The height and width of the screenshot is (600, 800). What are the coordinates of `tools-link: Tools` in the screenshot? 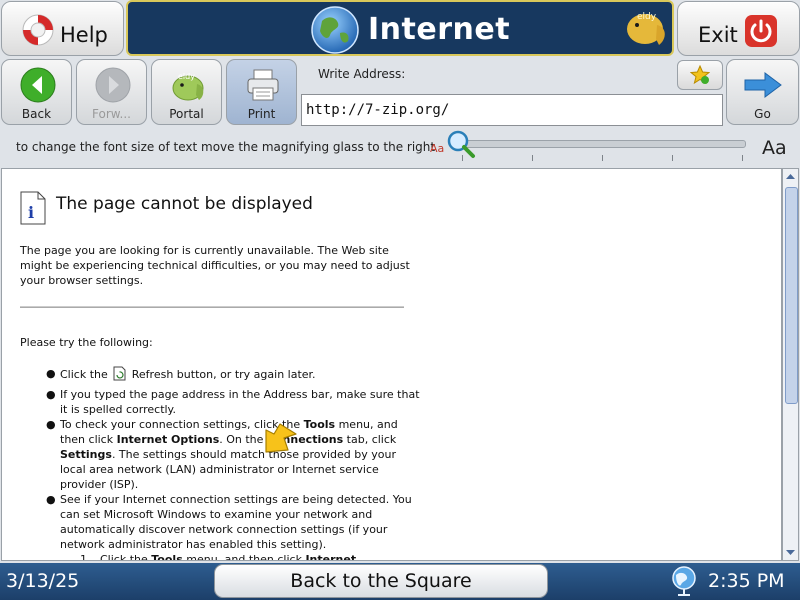 It's located at (319, 424).